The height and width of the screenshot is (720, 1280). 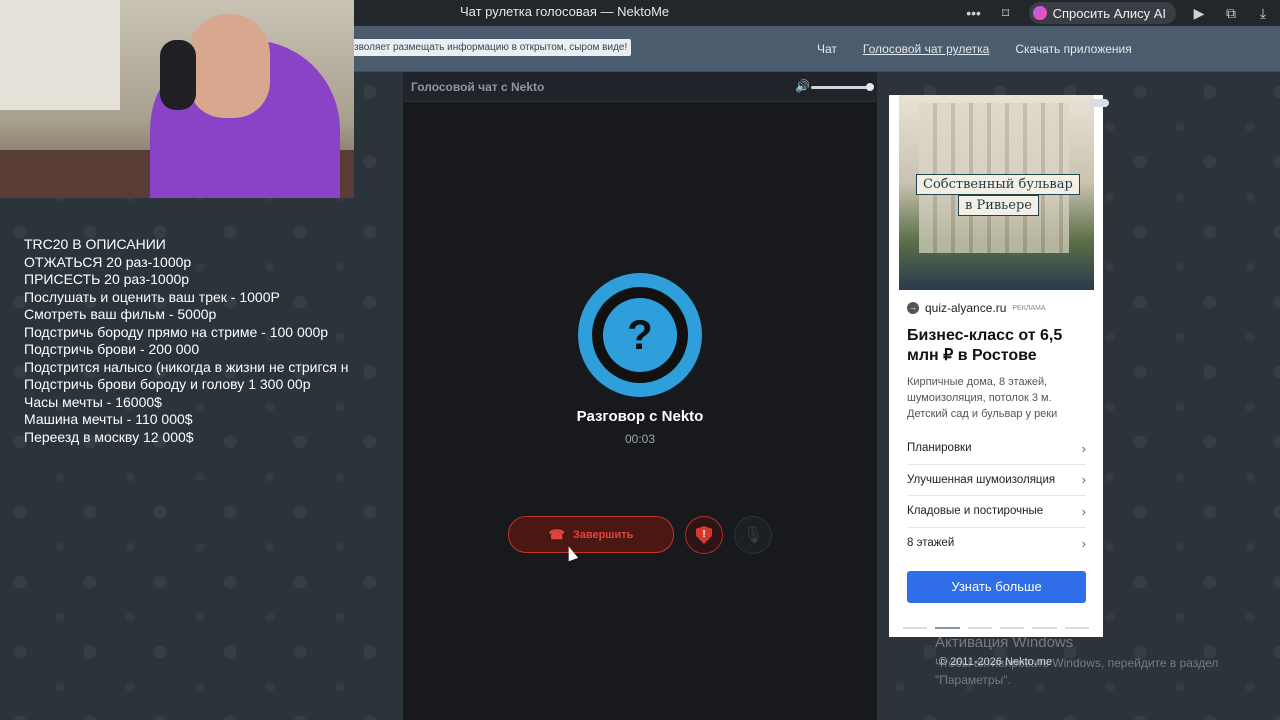 I want to click on more-icon: •••, so click(x=974, y=13).